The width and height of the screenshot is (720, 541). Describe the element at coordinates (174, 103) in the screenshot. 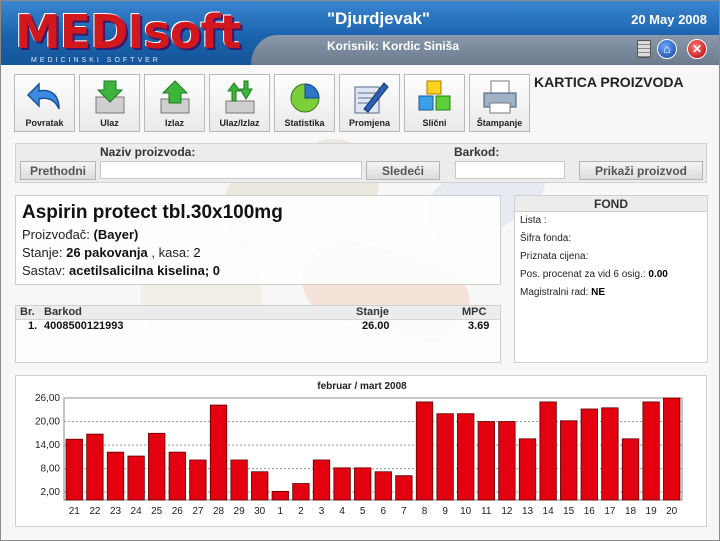

I see `izlaz-button: Izlaz` at that location.